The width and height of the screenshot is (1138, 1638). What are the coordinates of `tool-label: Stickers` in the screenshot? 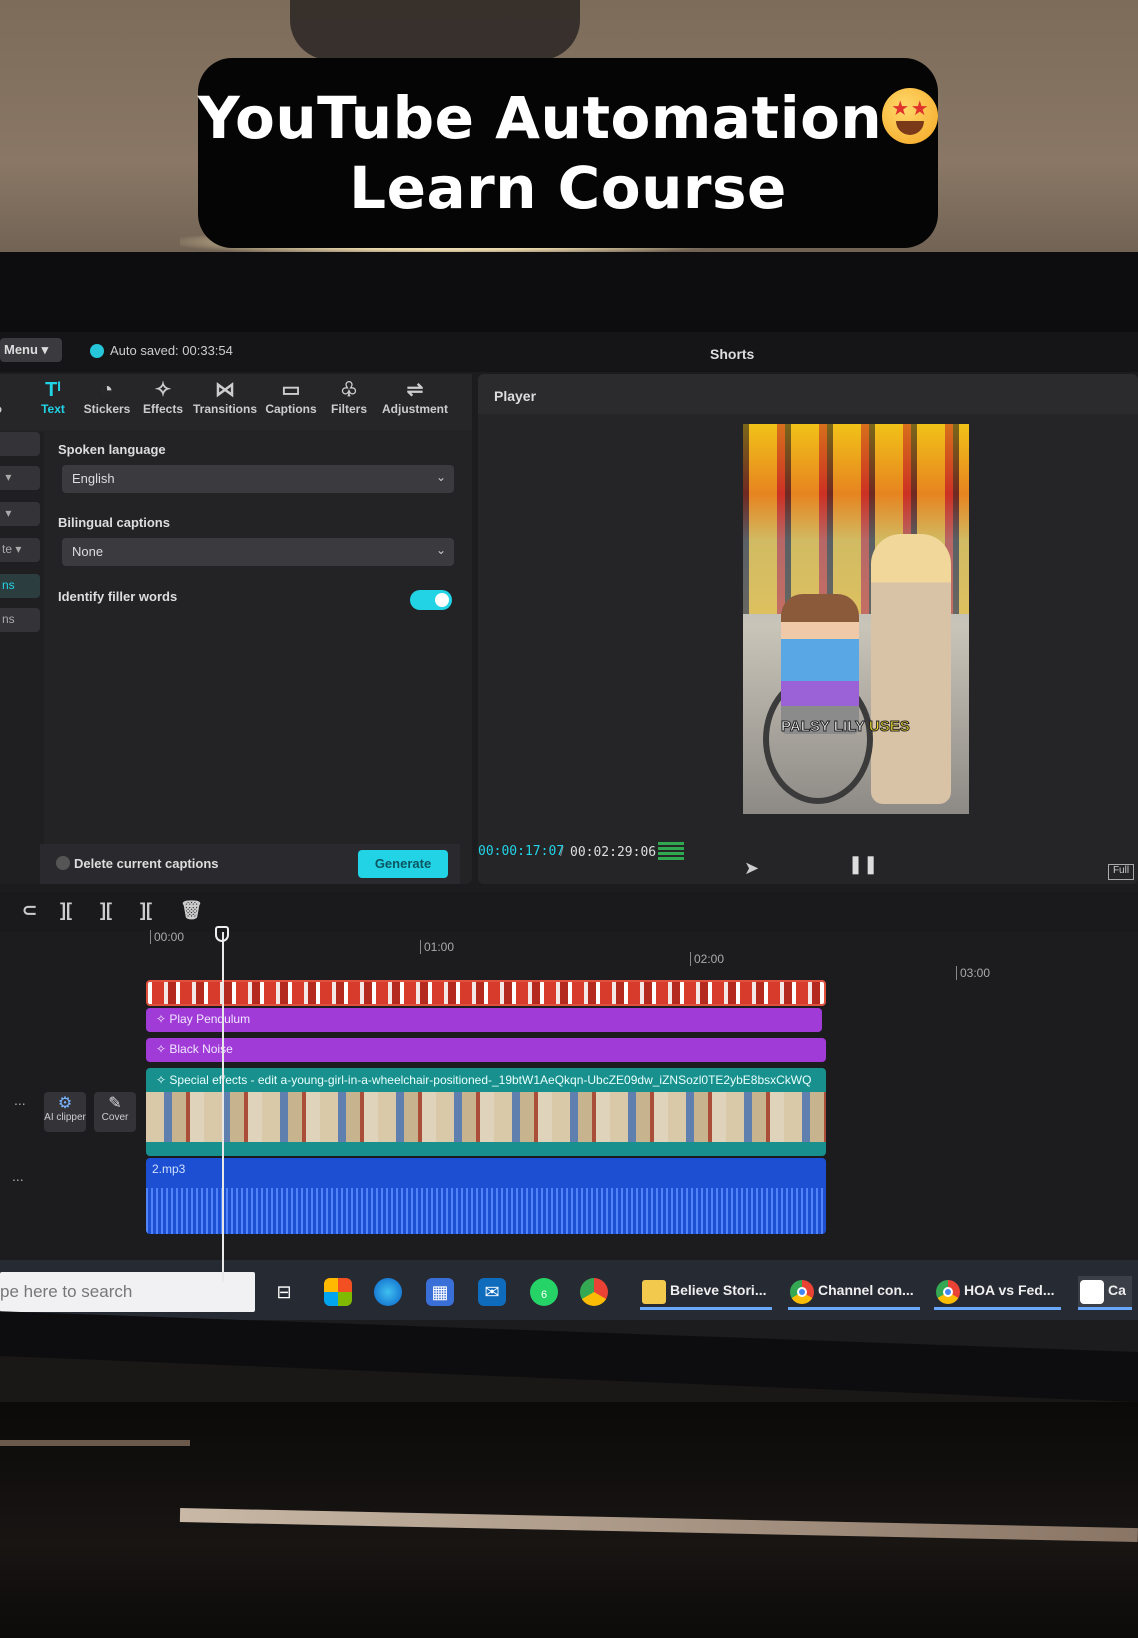 It's located at (107, 409).